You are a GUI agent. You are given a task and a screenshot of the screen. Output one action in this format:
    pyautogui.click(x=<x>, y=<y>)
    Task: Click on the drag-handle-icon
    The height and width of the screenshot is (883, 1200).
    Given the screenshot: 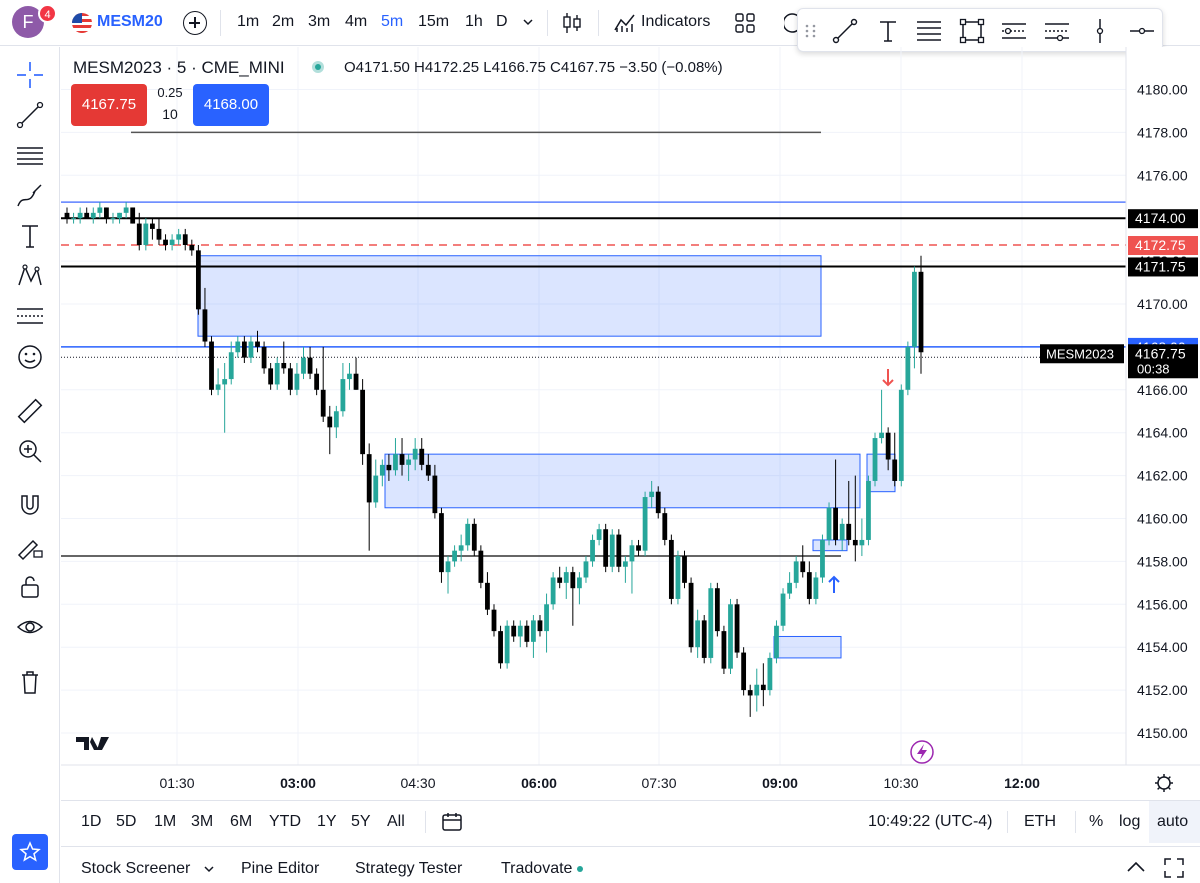 What is the action you would take?
    pyautogui.click(x=811, y=31)
    